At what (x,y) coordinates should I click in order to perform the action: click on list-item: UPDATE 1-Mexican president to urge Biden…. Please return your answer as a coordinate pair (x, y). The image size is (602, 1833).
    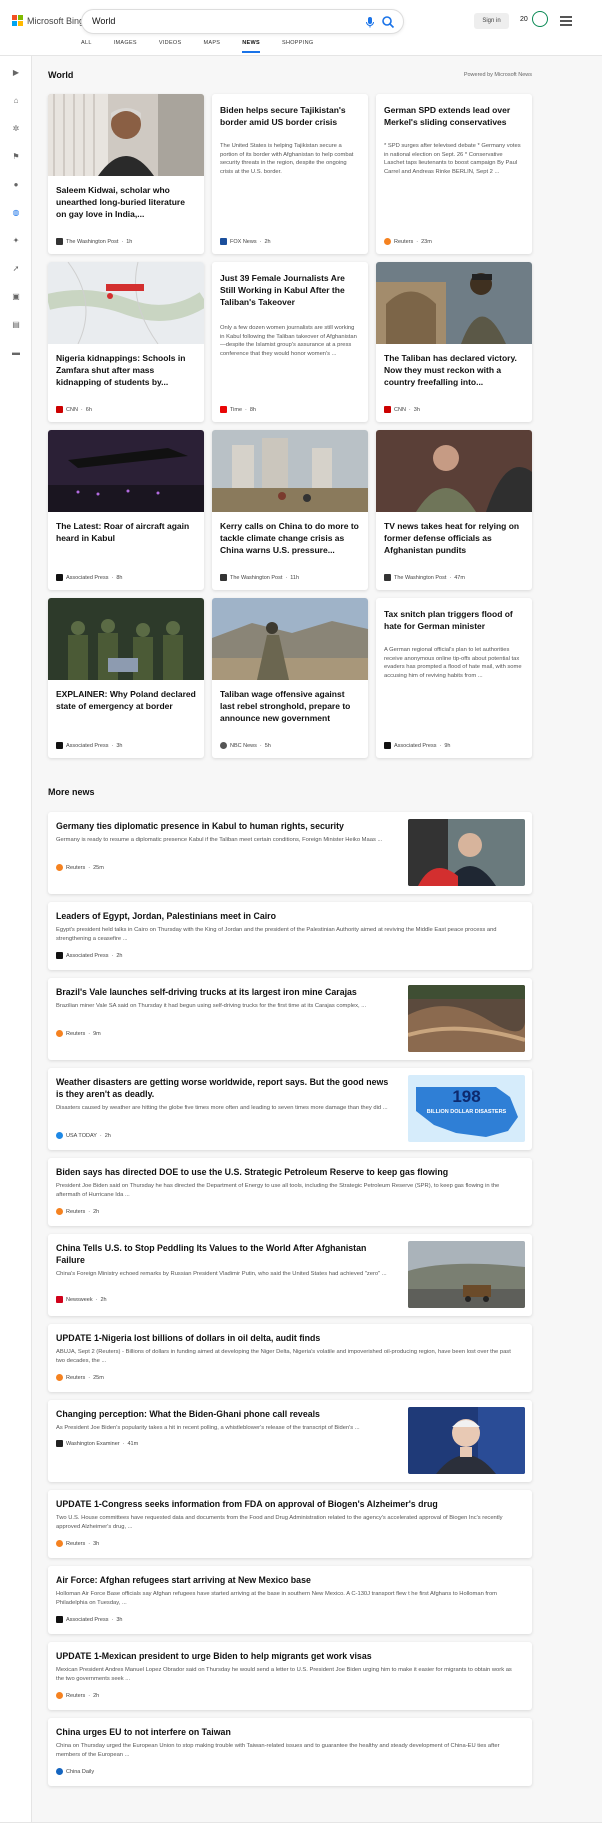
    Looking at the image, I should click on (290, 1676).